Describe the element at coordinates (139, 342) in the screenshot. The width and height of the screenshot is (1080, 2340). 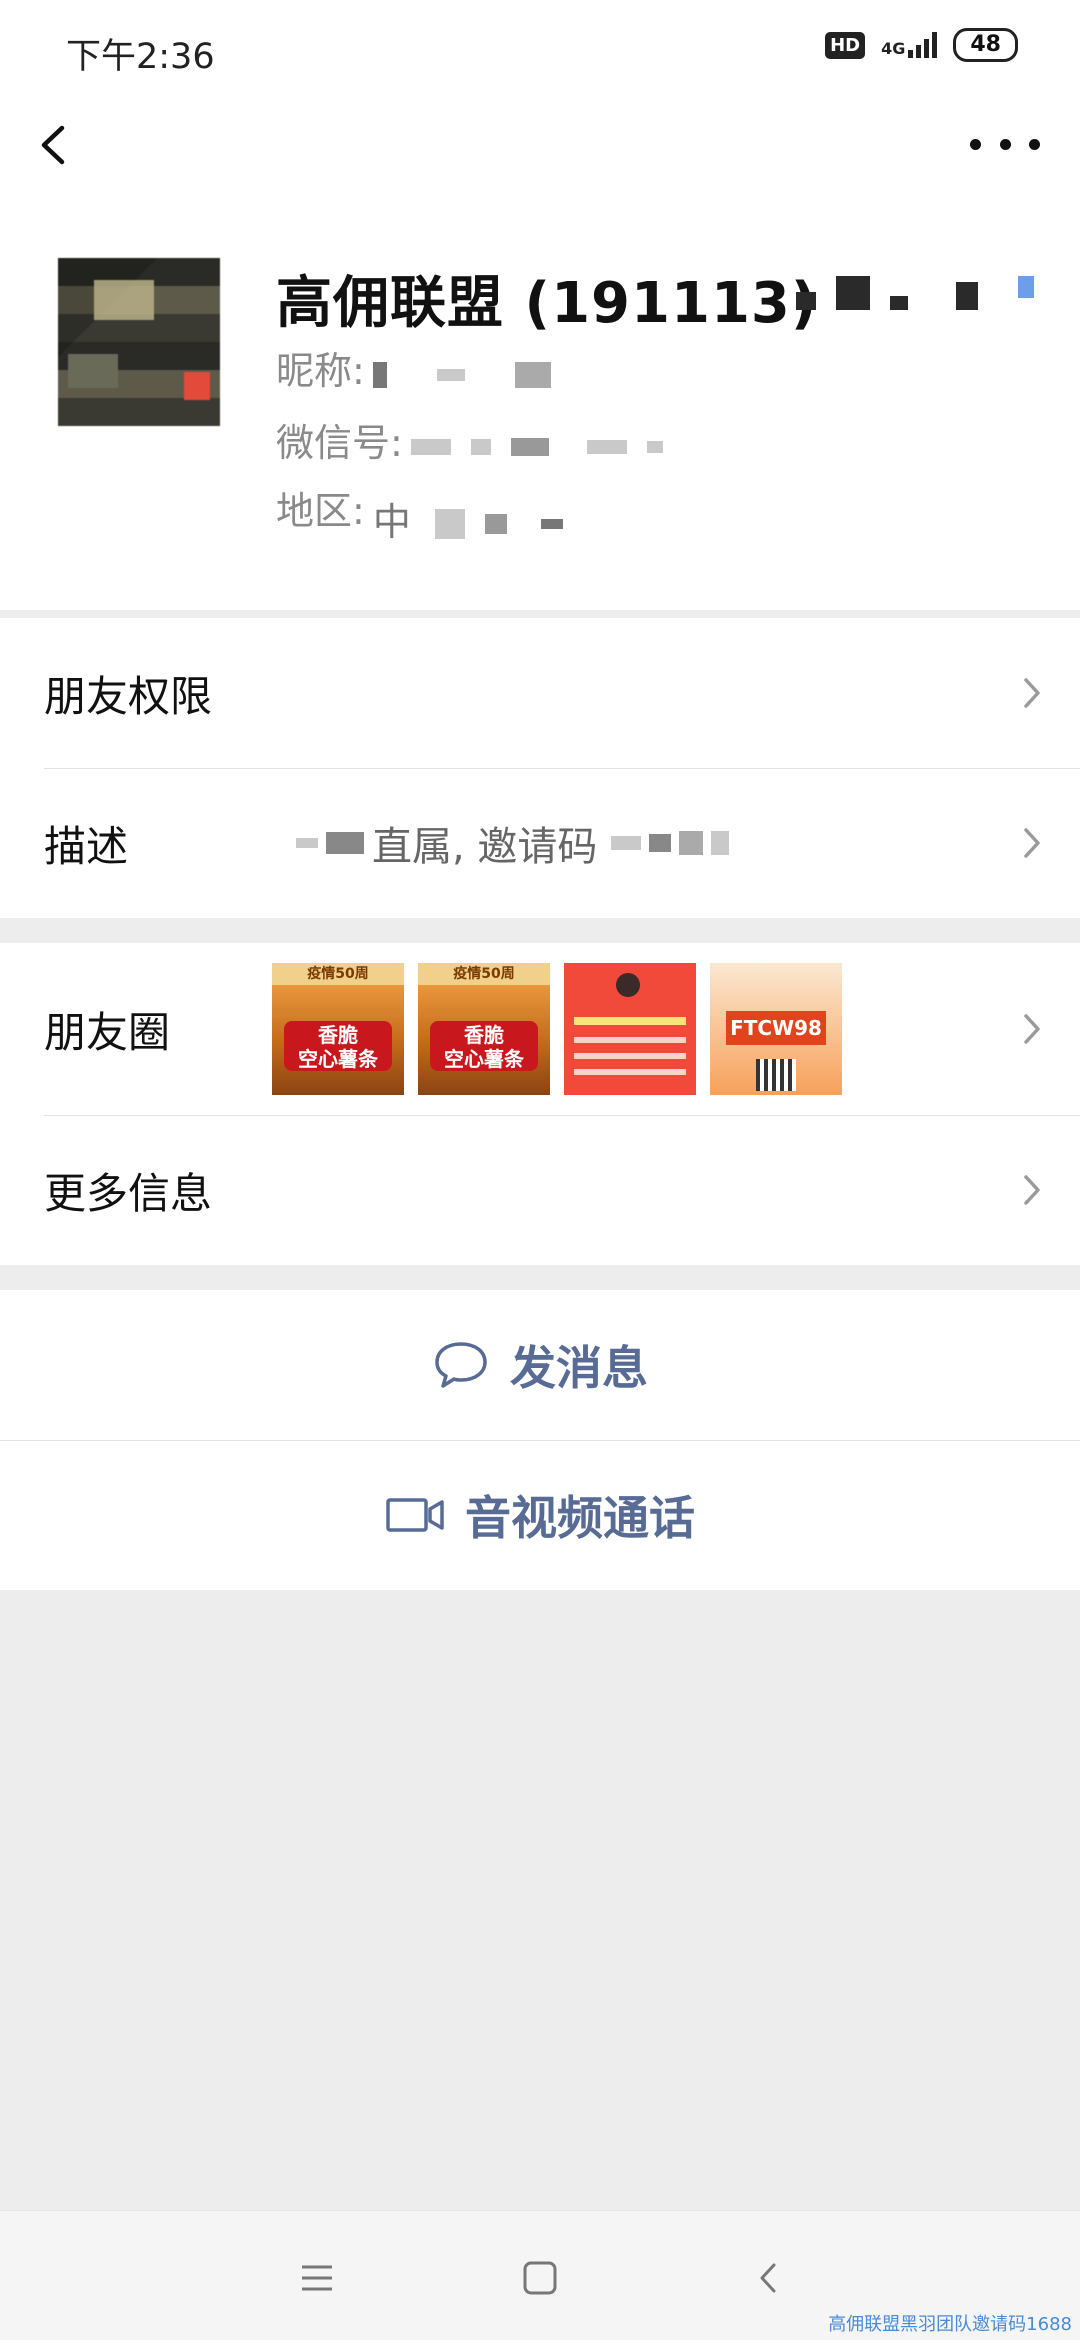
I see `avatar` at that location.